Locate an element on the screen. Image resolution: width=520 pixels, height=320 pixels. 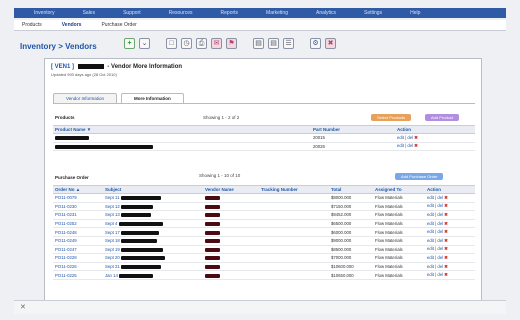
order-number: PO11-0231 is located at coordinates (78, 215).